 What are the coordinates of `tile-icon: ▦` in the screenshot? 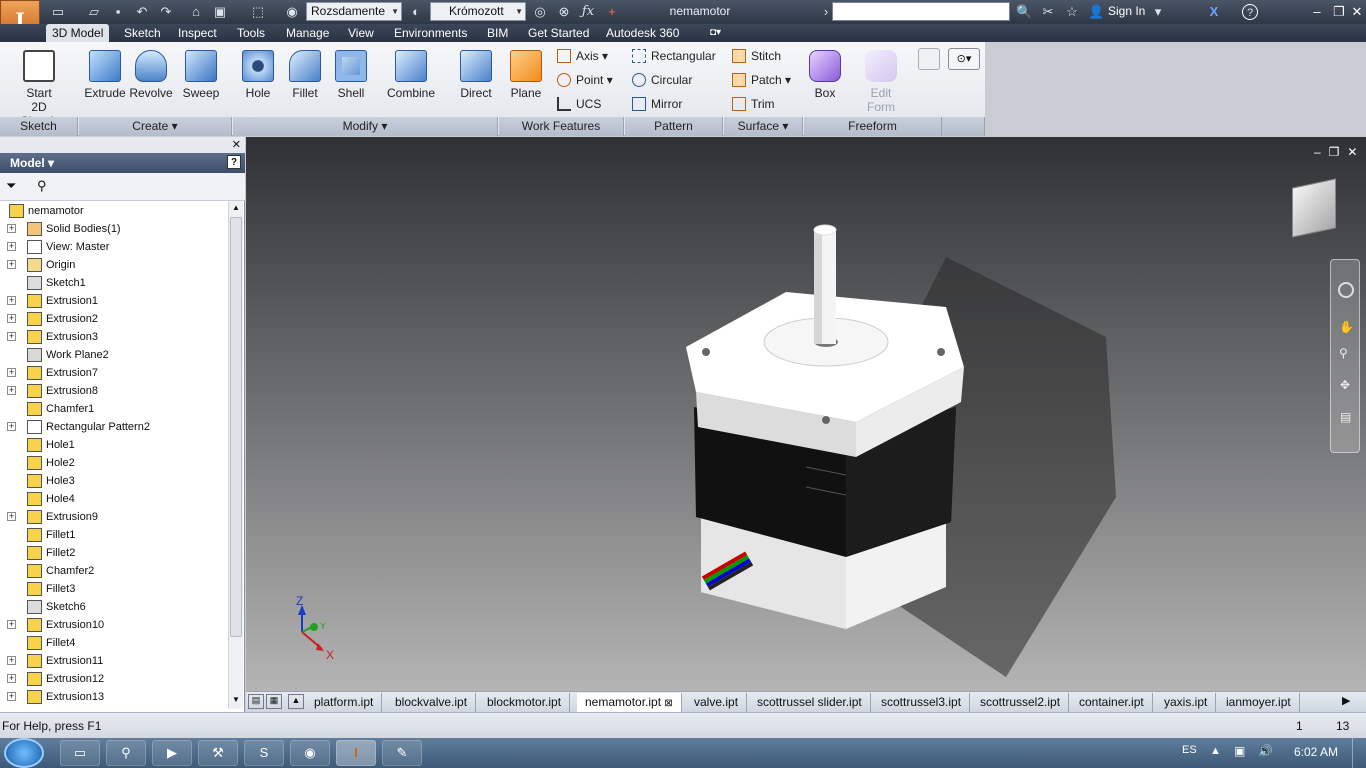 It's located at (274, 701).